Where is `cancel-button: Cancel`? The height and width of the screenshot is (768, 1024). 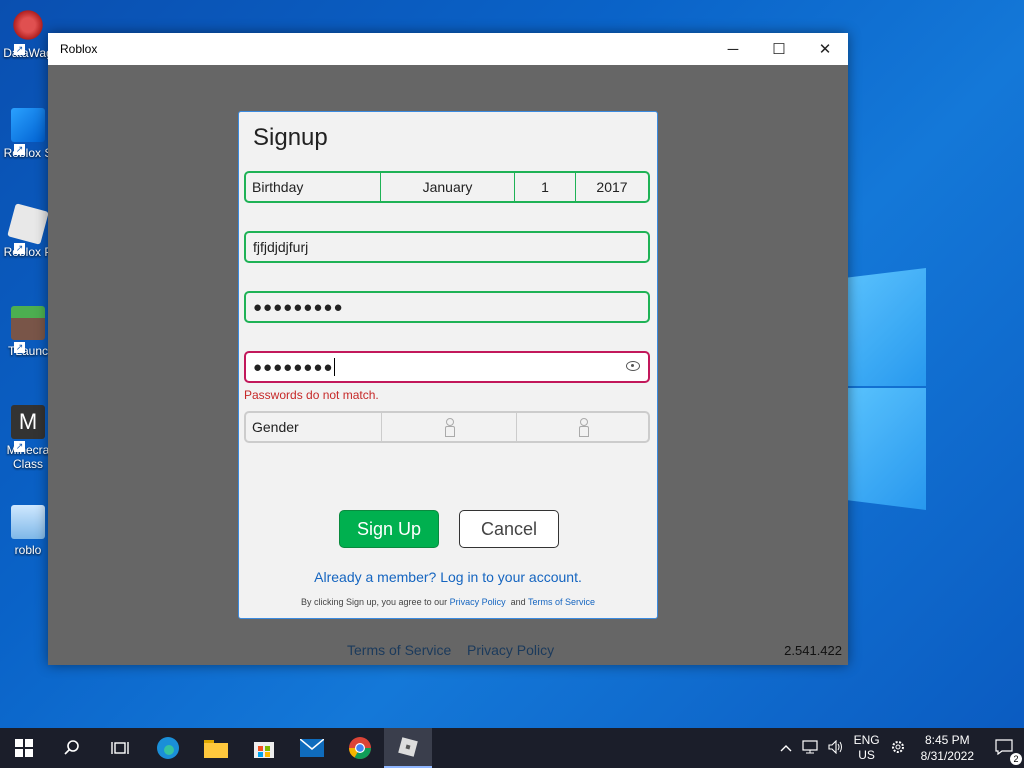 cancel-button: Cancel is located at coordinates (509, 529).